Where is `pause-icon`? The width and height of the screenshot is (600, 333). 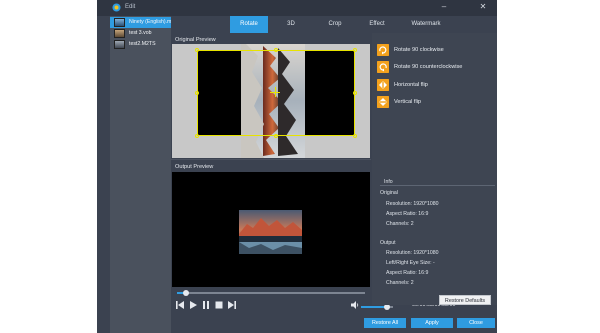 pause-icon is located at coordinates (206, 305).